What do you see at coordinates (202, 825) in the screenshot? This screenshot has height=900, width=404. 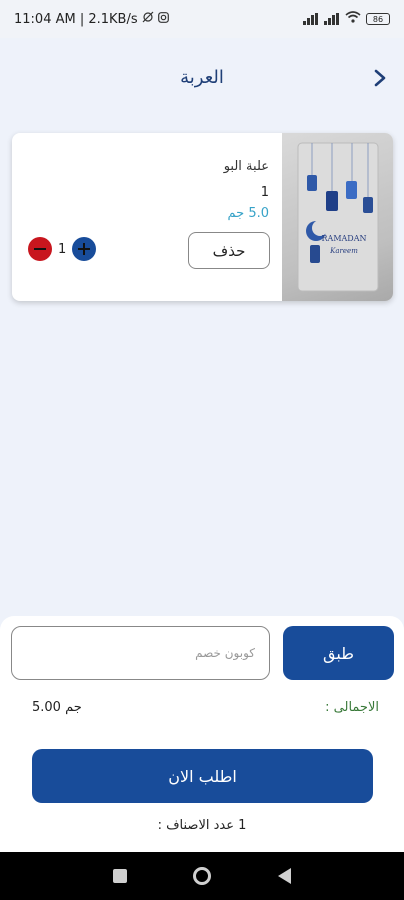 I see `items-count: 1 عدد الاصناف :` at bounding box center [202, 825].